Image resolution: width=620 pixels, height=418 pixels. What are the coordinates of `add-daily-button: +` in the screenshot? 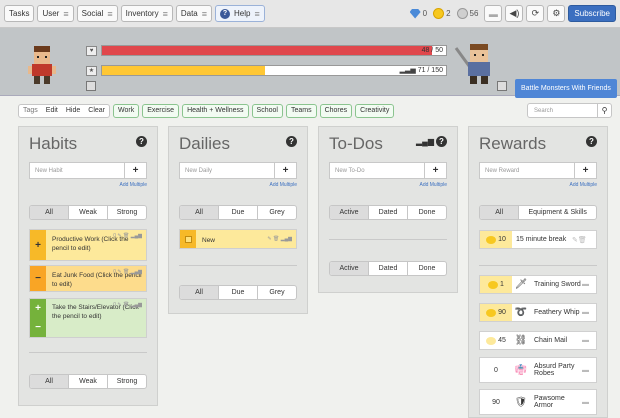 It's located at (285, 170).